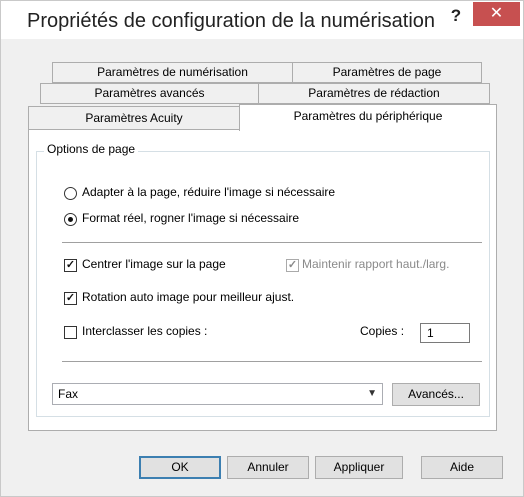 Image resolution: width=524 pixels, height=497 pixels. I want to click on help-button: Aide, so click(462, 467).